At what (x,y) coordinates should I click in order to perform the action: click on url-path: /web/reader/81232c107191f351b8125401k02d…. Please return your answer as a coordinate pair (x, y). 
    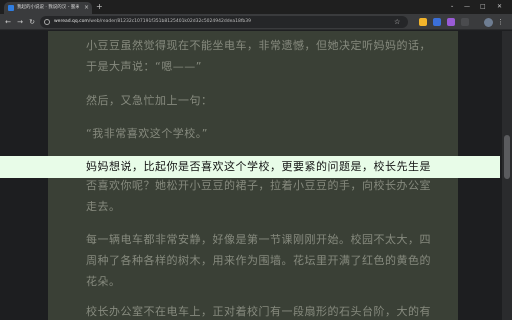
    Looking at the image, I should click on (169, 21).